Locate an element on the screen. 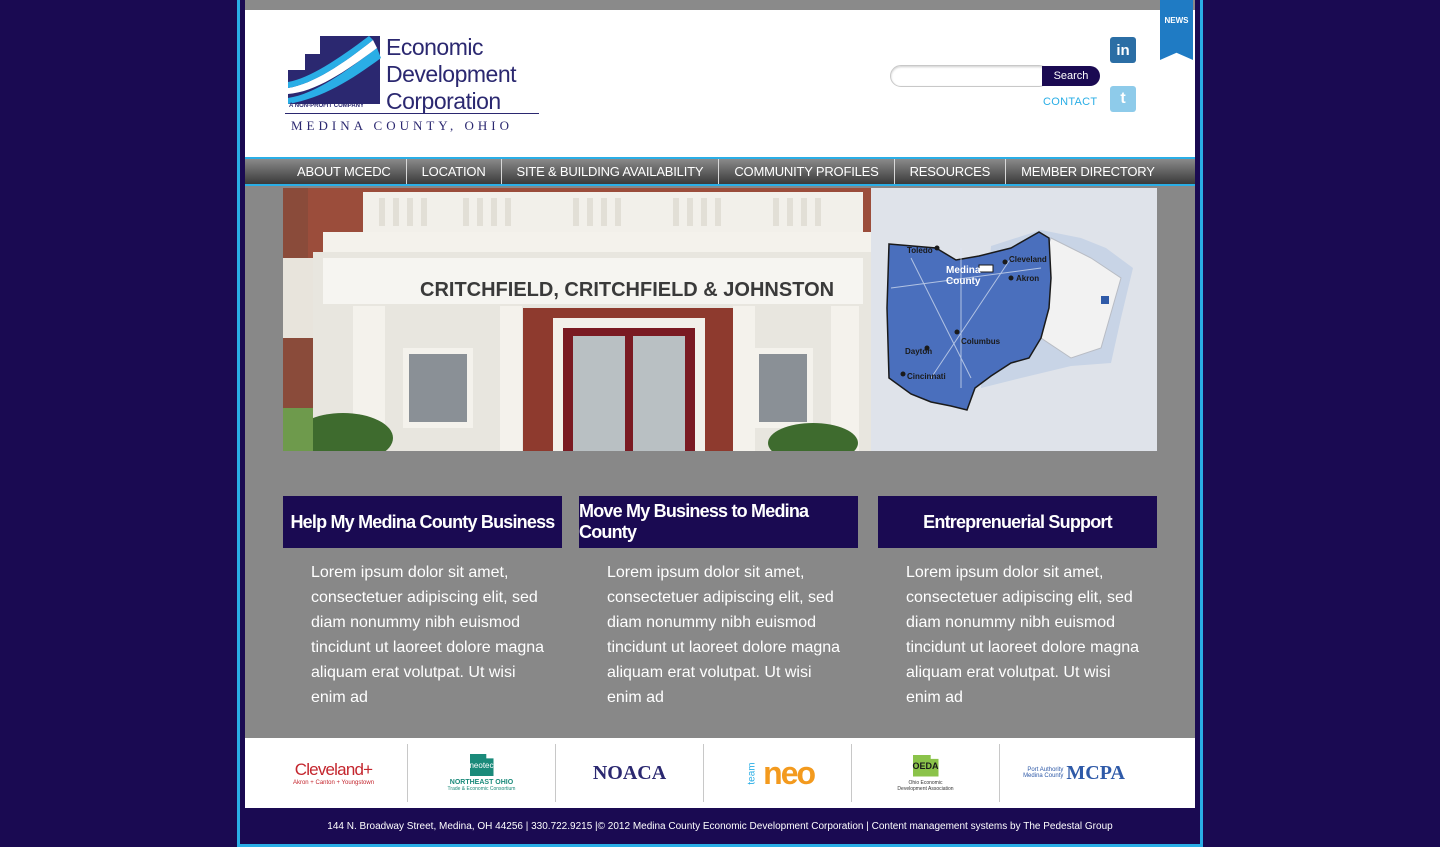 The width and height of the screenshot is (1440, 847). logo-line-3: Corporation is located at coordinates (443, 101).